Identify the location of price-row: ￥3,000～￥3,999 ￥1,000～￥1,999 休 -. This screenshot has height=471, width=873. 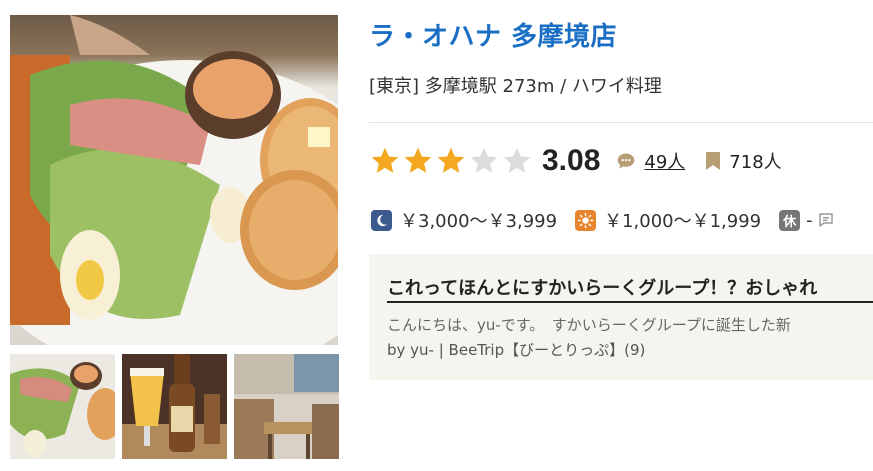
(603, 220).